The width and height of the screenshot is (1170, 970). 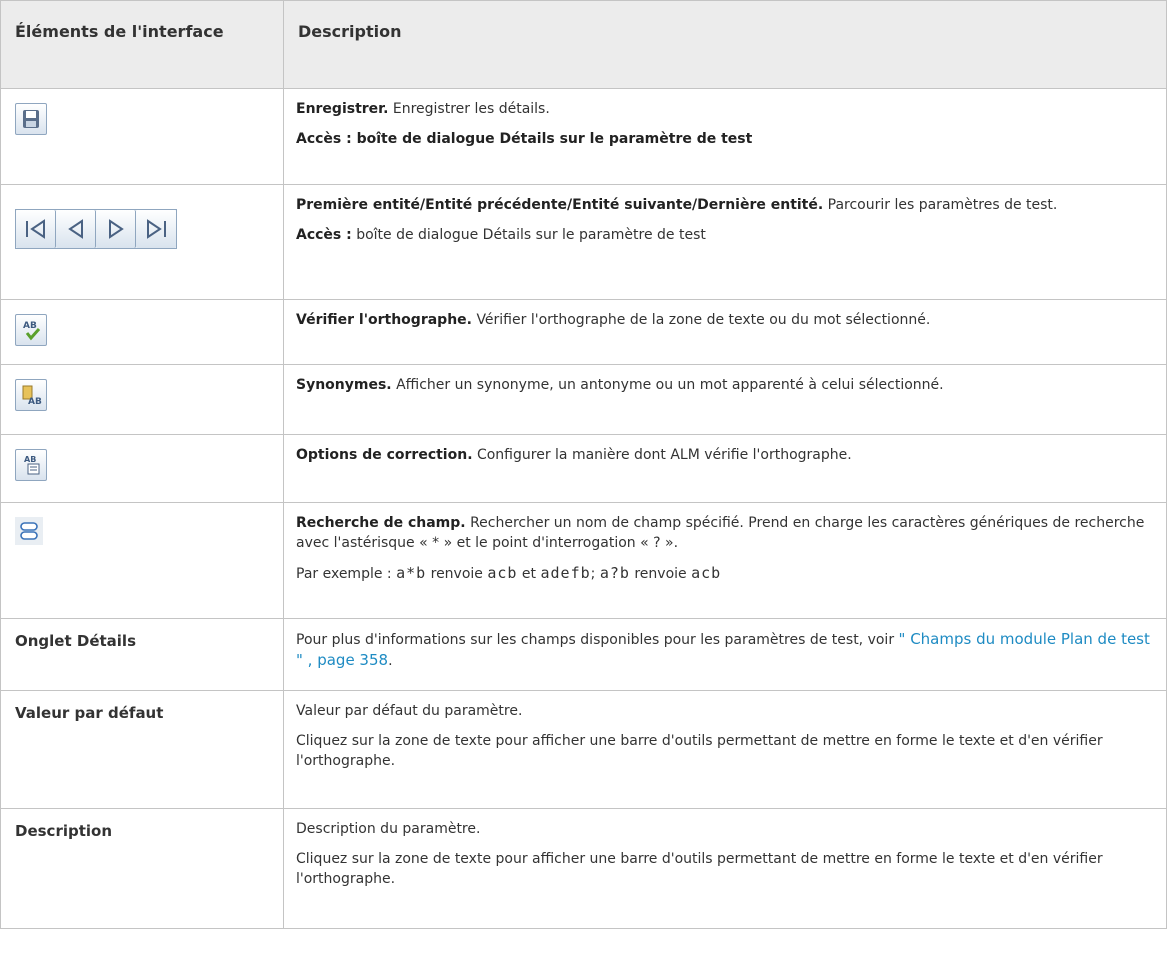 What do you see at coordinates (614, 573) in the screenshot?
I see `example-pattern-2: a?b` at bounding box center [614, 573].